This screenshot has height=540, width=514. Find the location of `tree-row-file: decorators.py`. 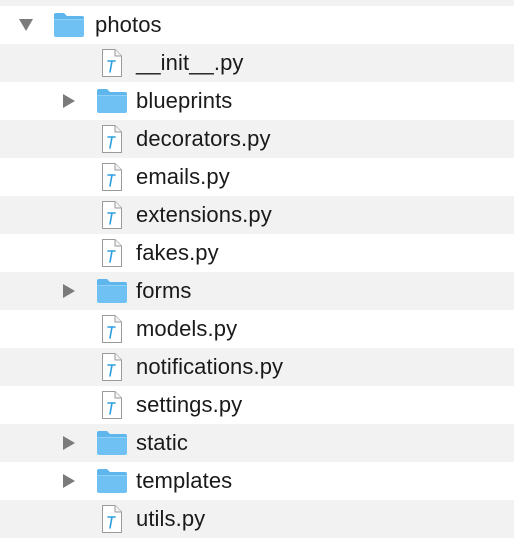

tree-row-file: decorators.py is located at coordinates (257, 139).